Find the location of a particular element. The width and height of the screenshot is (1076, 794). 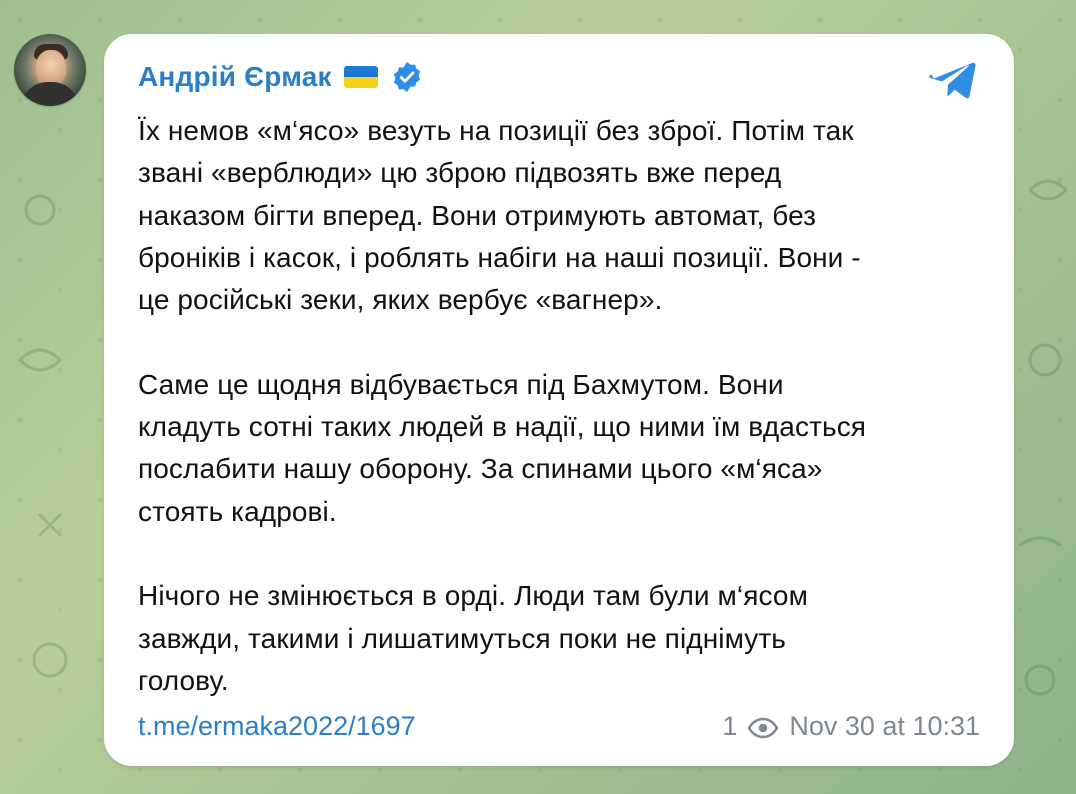

timestamp: Nov 30 at 10:31 is located at coordinates (884, 725).